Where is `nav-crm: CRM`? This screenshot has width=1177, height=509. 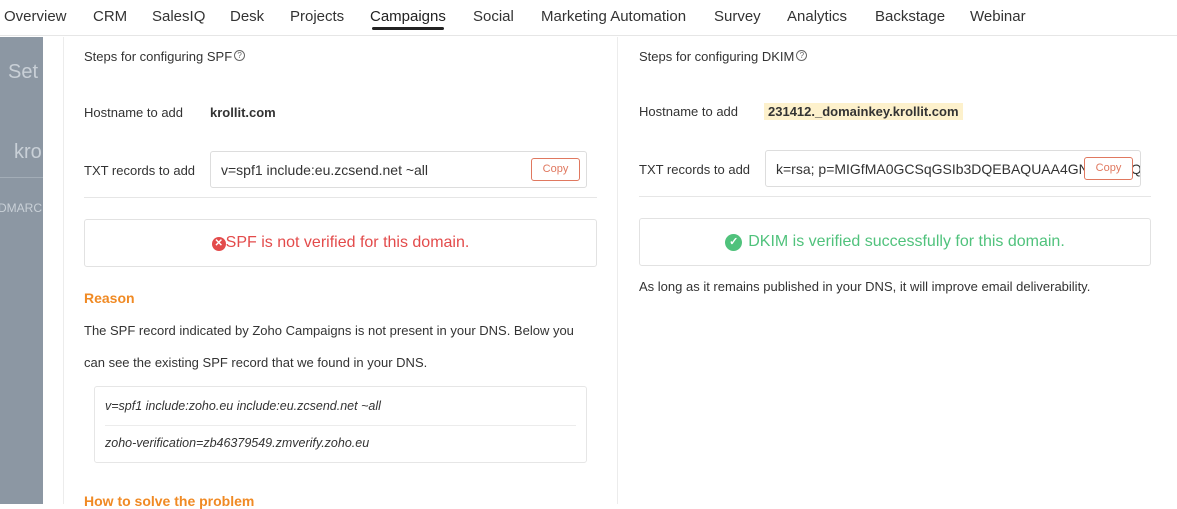 nav-crm: CRM is located at coordinates (110, 16).